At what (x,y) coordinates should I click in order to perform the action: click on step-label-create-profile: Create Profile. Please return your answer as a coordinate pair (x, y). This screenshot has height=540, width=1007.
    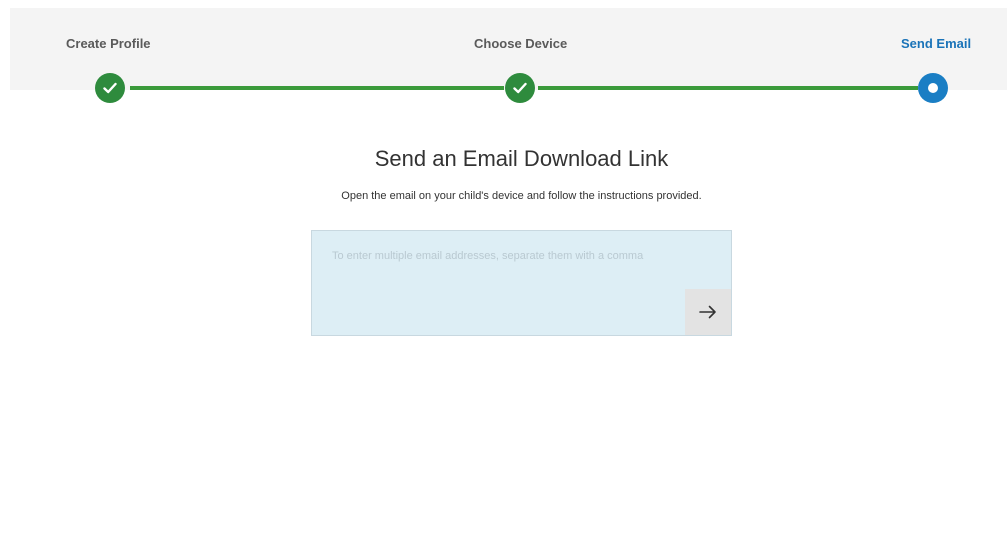
    Looking at the image, I should click on (108, 43).